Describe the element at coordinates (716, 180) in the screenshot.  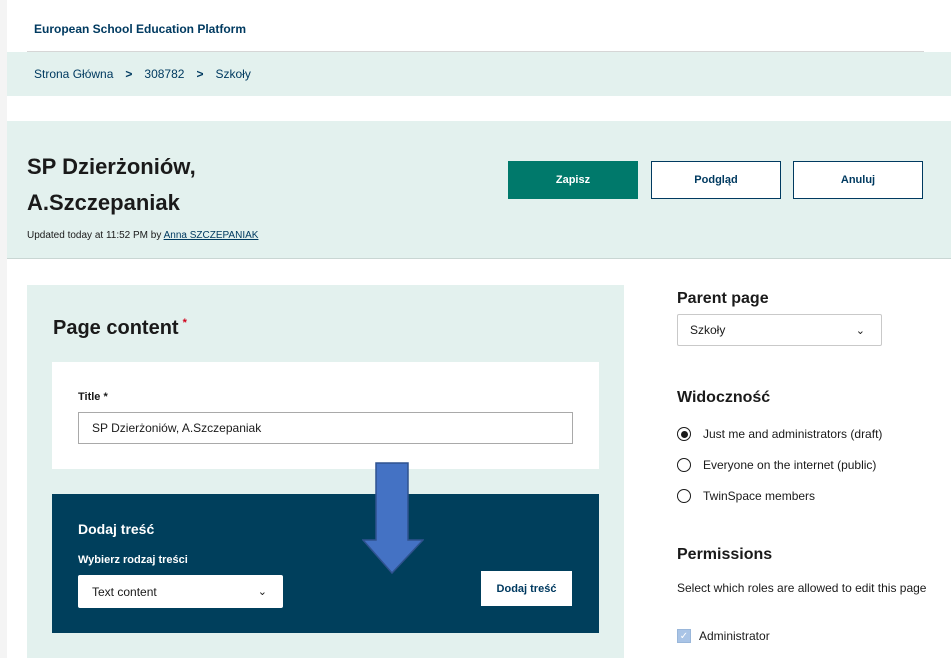
I see `preview-button: Podgląd` at that location.